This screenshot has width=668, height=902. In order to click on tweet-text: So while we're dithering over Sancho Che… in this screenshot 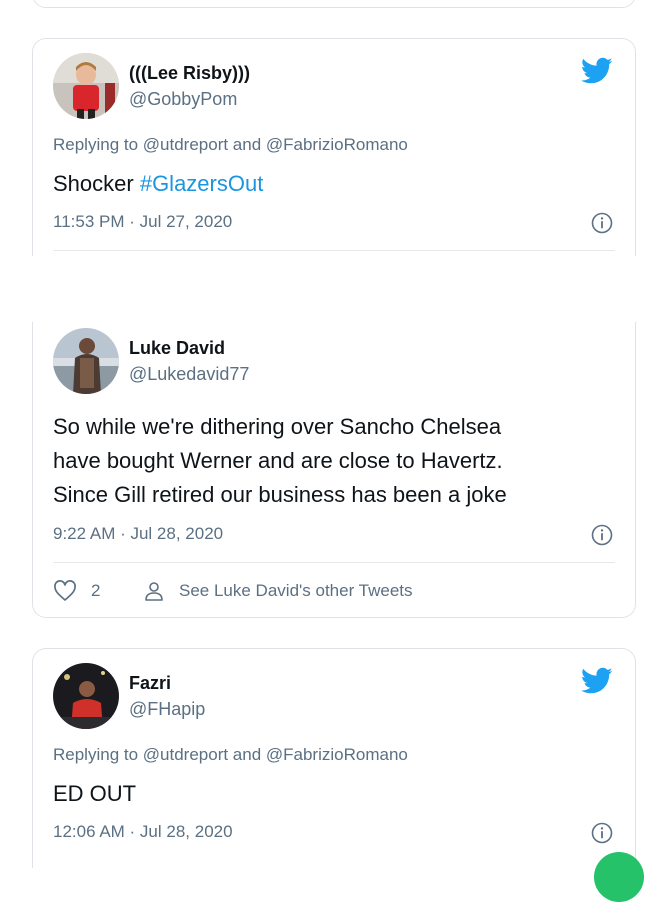, I will do `click(338, 461)`.